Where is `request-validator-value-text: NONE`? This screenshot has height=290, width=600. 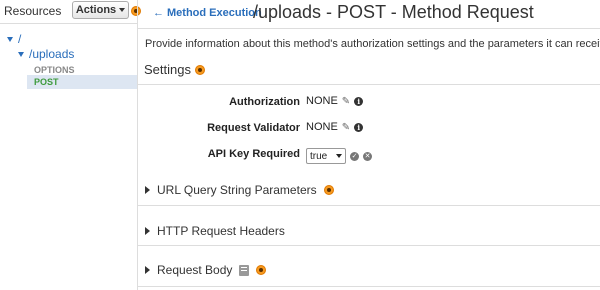 request-validator-value-text: NONE is located at coordinates (322, 127).